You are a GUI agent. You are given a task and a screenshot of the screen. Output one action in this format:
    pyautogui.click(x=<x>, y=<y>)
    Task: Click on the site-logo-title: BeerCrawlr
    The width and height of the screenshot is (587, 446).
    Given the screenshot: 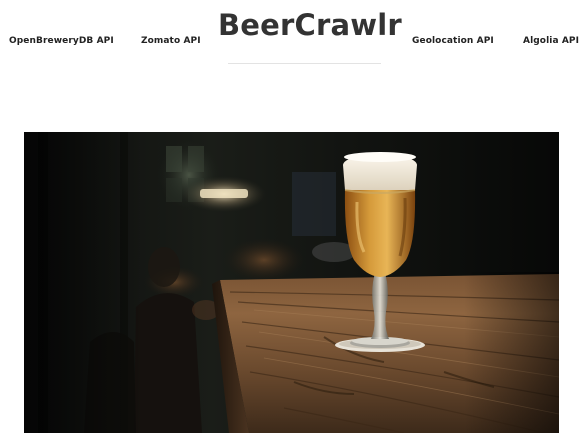 What is the action you would take?
    pyautogui.click(x=310, y=25)
    